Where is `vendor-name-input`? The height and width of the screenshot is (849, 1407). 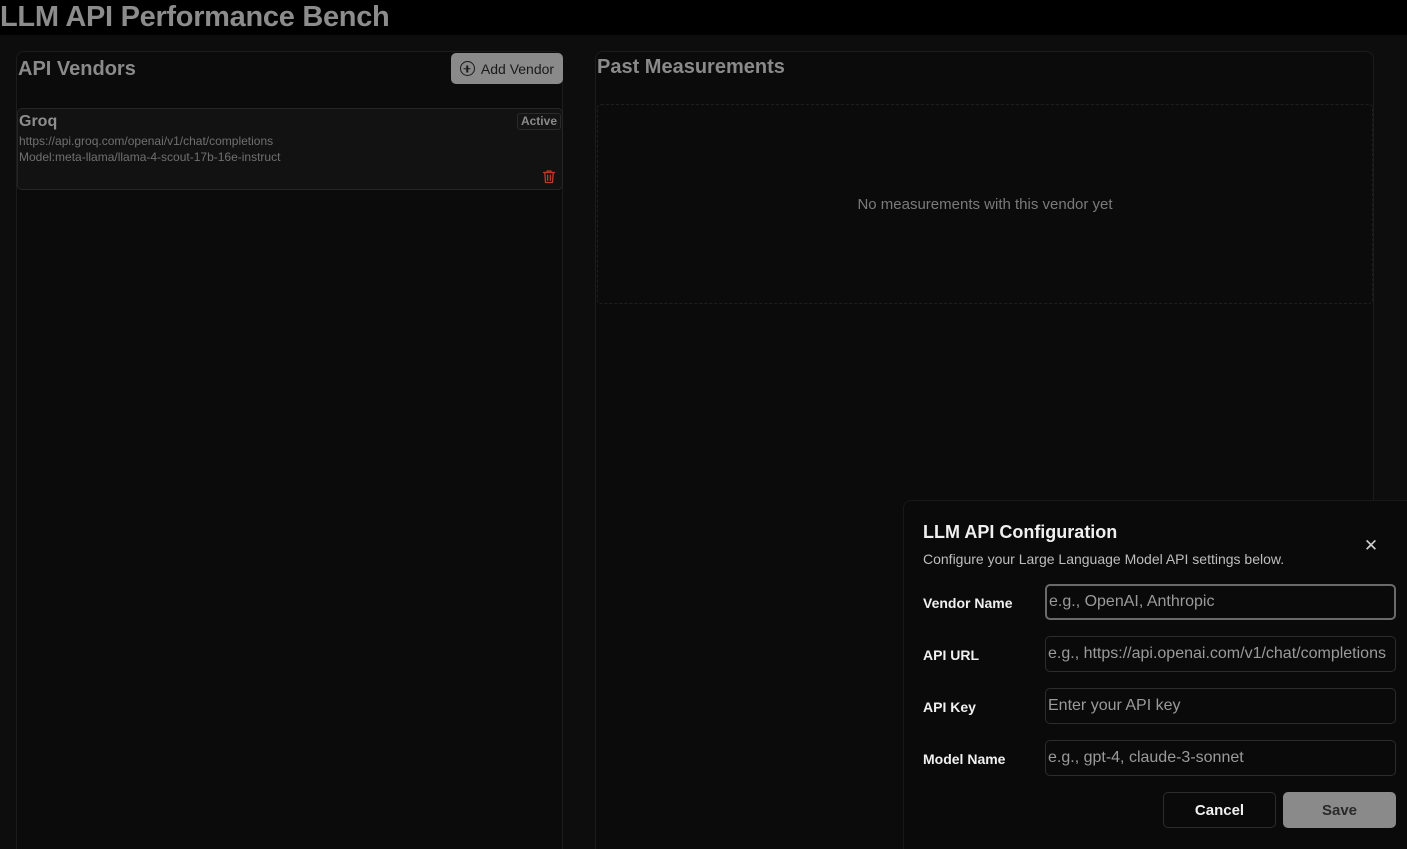 vendor-name-input is located at coordinates (1220, 602).